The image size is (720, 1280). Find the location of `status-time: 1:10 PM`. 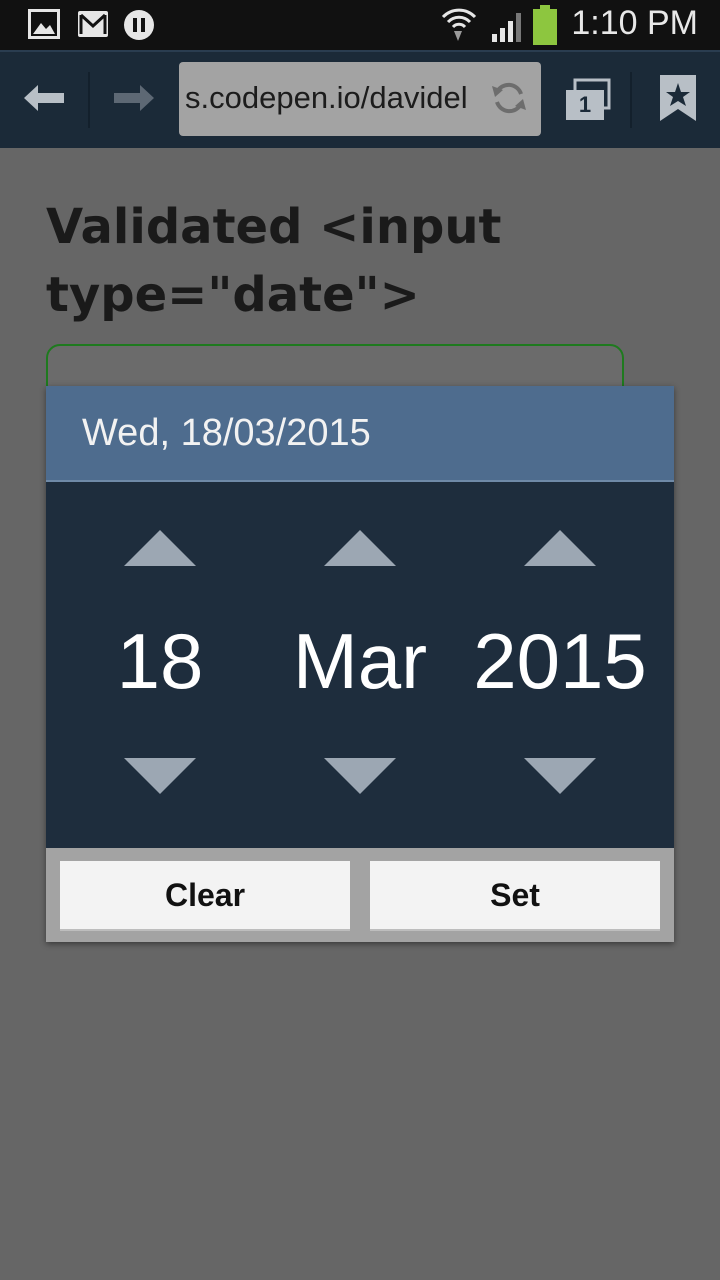

status-time: 1:10 PM is located at coordinates (634, 23).